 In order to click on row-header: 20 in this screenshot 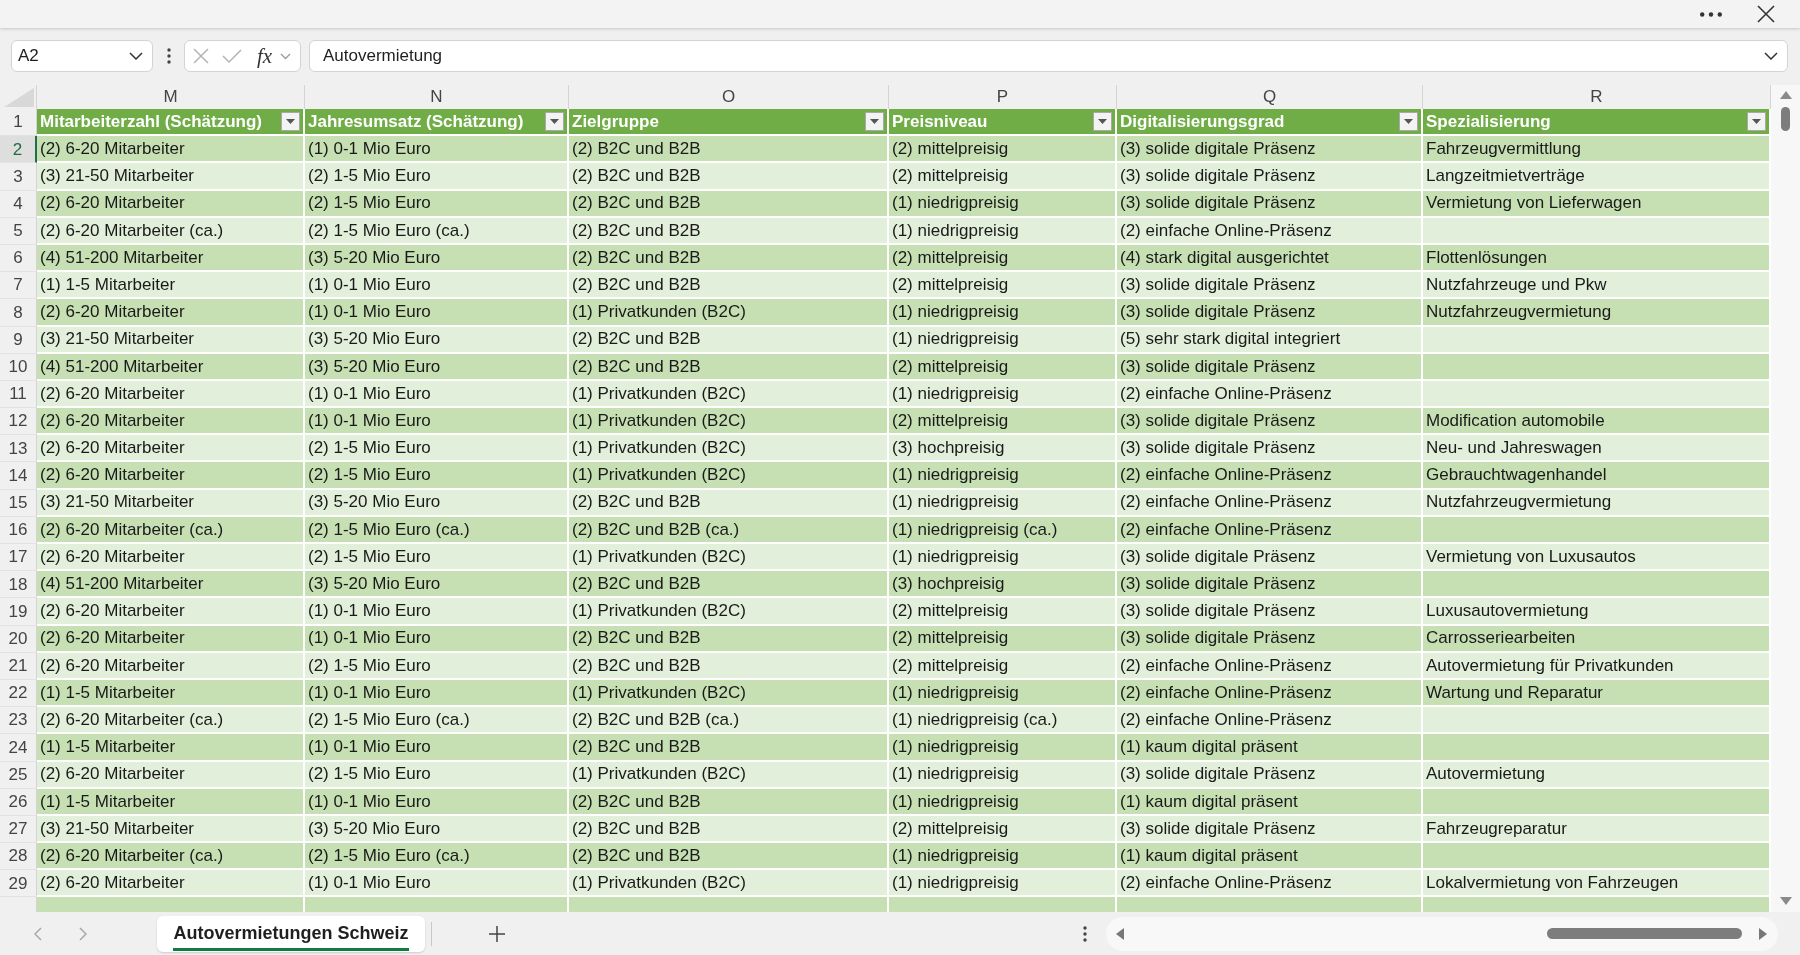, I will do `click(18, 639)`.